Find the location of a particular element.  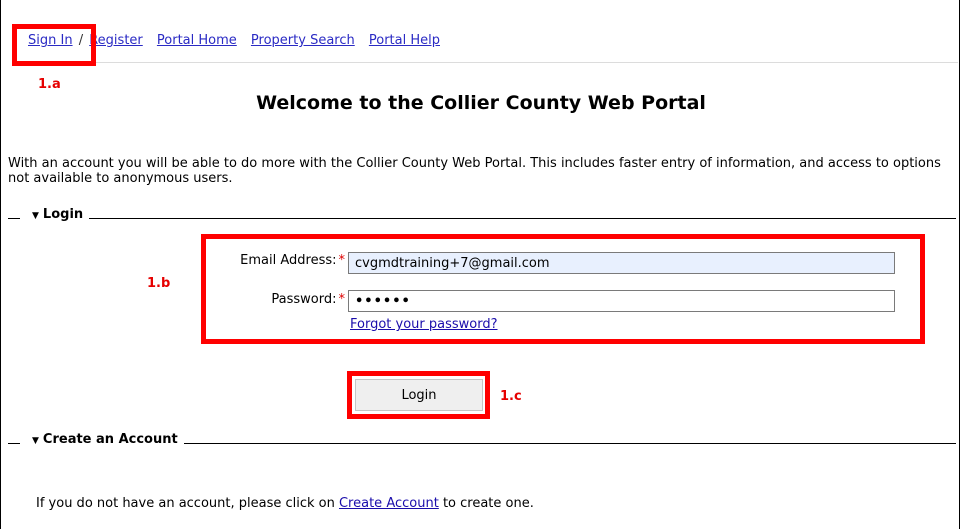

create-account-legend: ▼ Create an Account is located at coordinates (102, 439).